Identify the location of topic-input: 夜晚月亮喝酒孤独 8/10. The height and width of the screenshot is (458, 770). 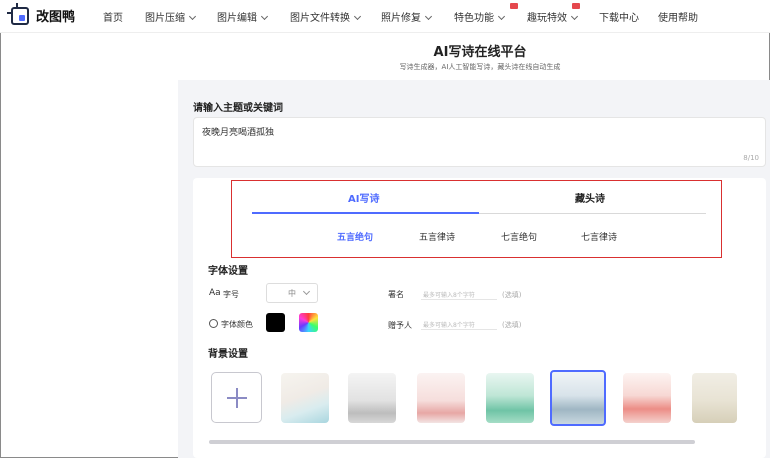
(479, 142).